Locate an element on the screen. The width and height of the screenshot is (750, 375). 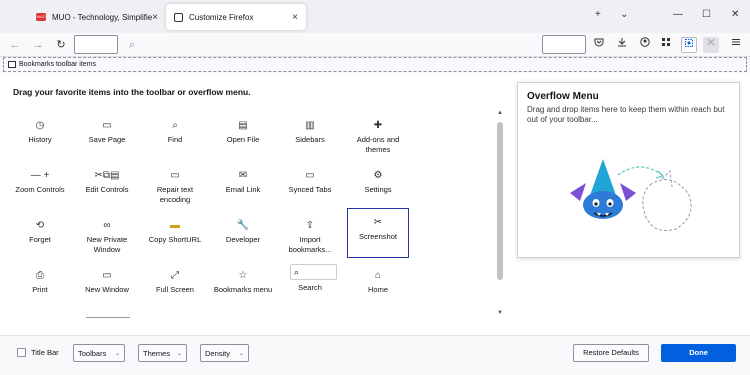
themes-dropdown: Themes ⌄ is located at coordinates (162, 353).